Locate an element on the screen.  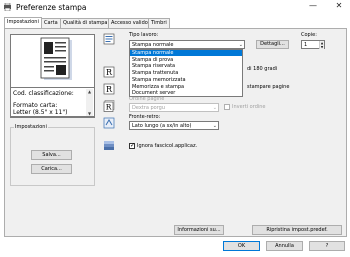
info-scrollbar: ▲ ▼ is located at coordinates (89, 102).